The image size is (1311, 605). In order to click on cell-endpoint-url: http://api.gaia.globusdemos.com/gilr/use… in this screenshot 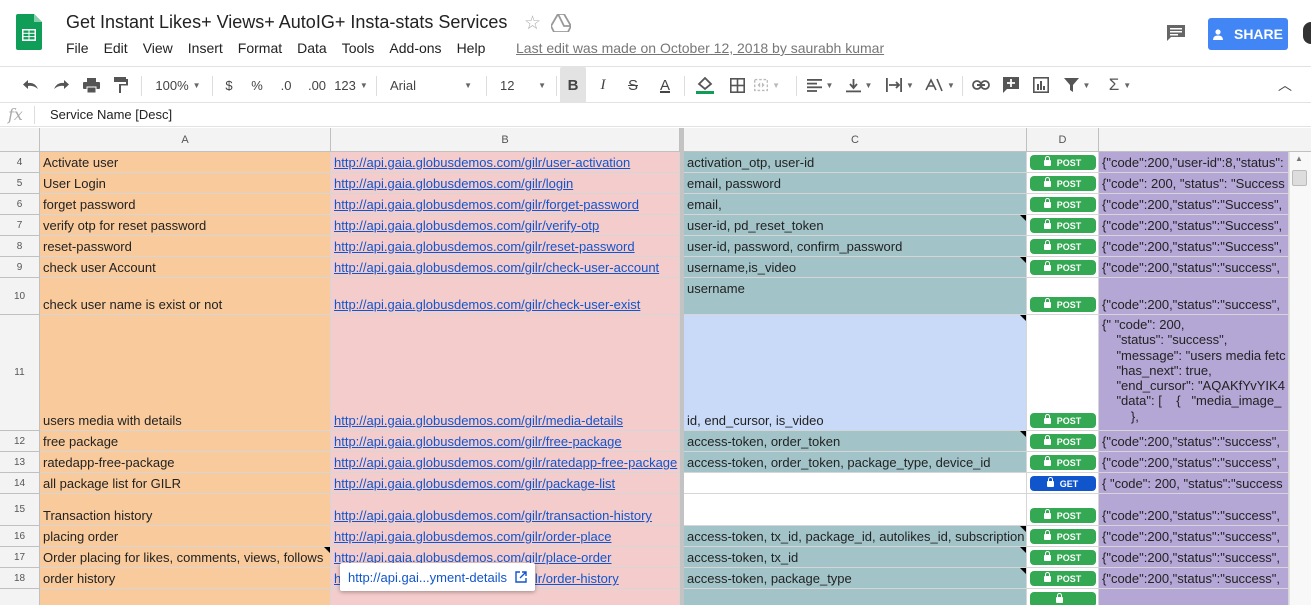, I will do `click(505, 162)`.